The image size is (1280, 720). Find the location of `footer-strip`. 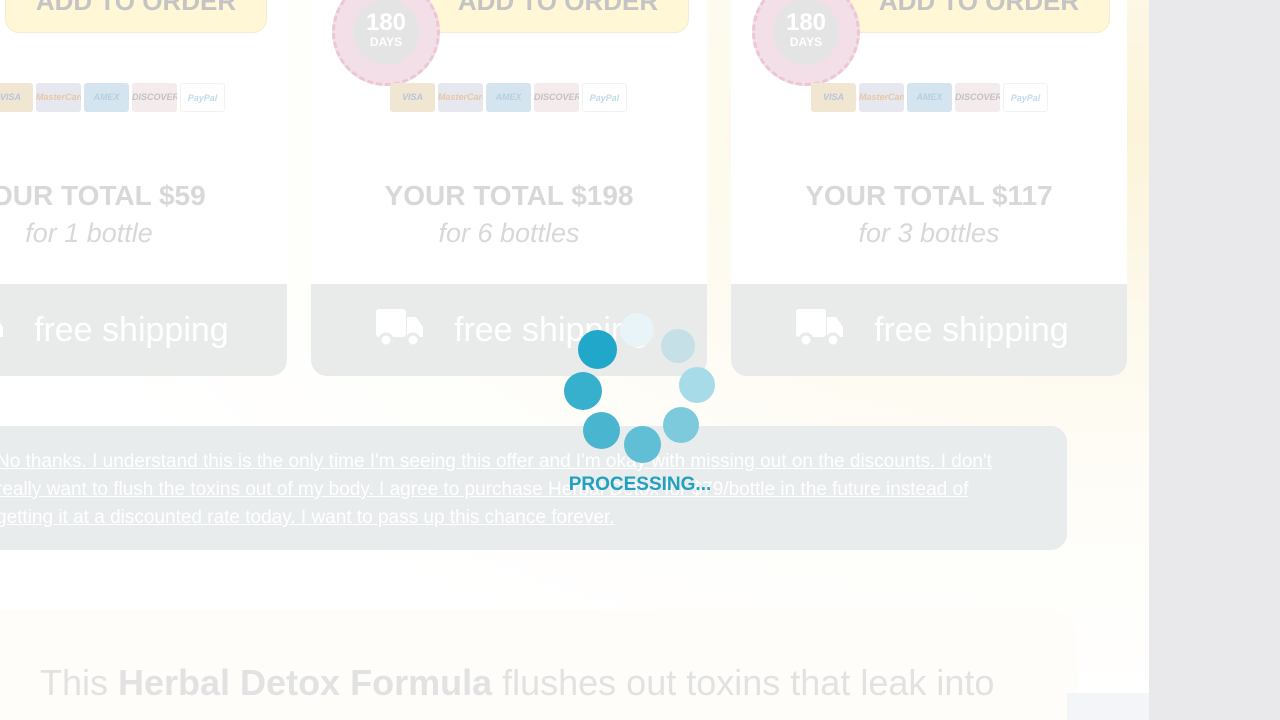

footer-strip is located at coordinates (1108, 706).